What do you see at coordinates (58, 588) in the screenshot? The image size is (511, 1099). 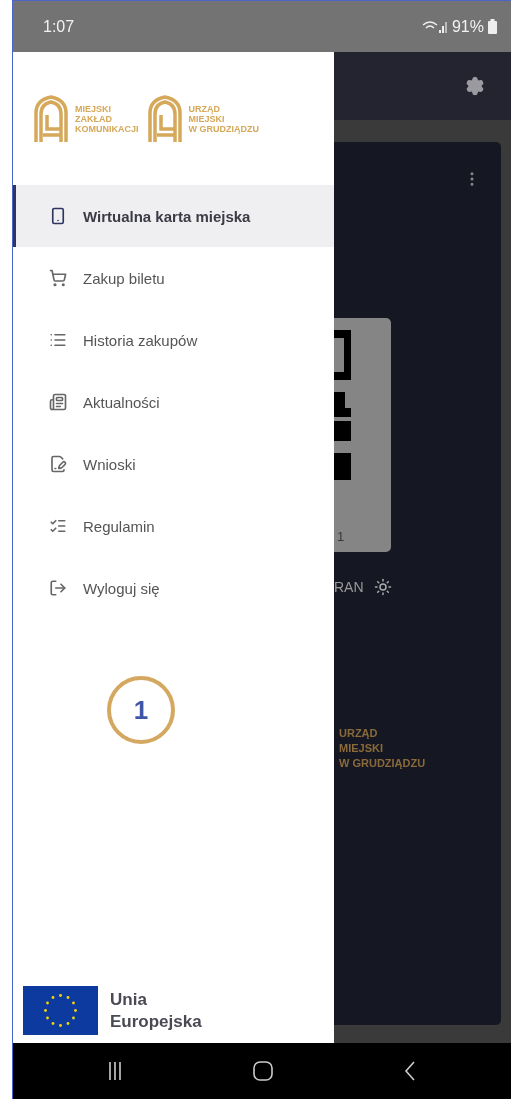 I see `logout-icon` at bounding box center [58, 588].